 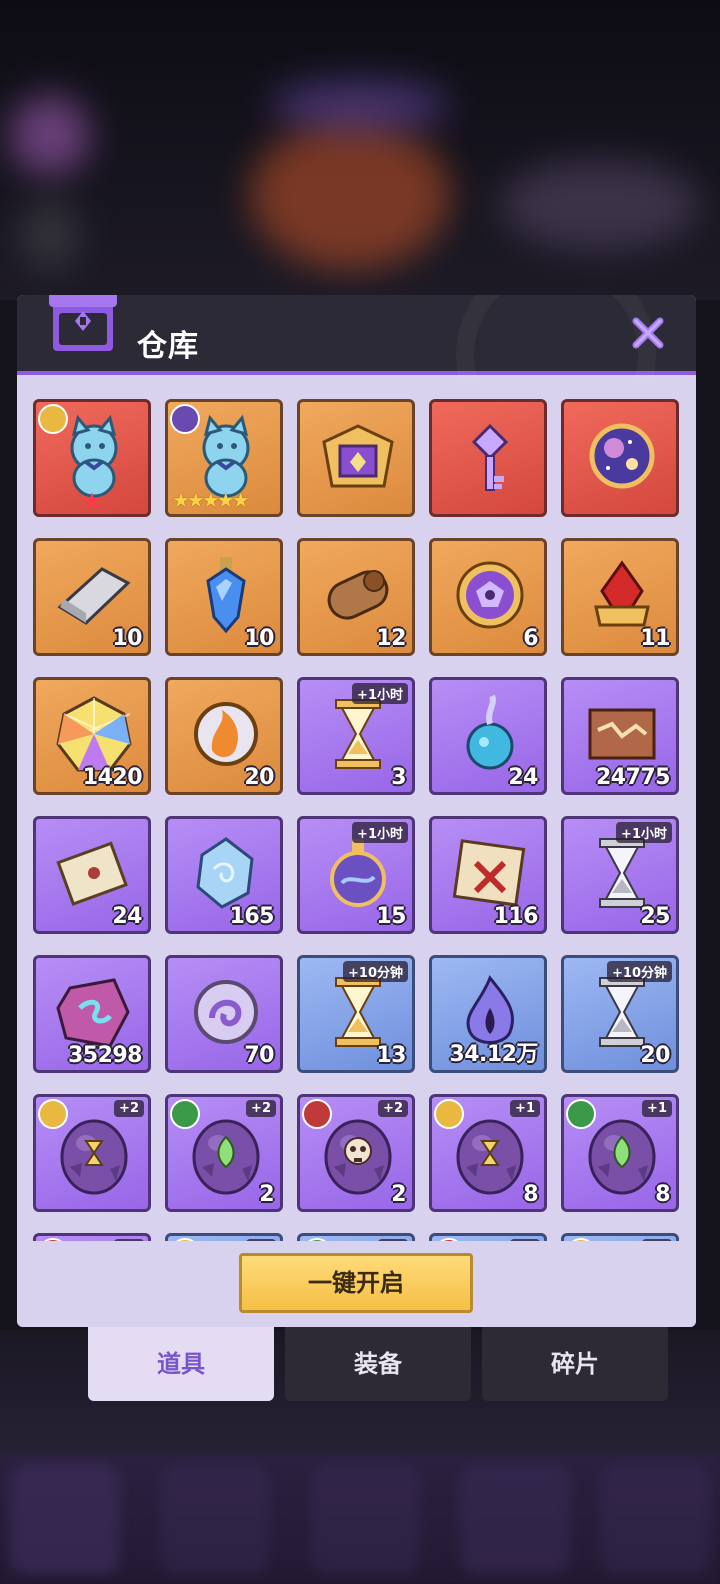 I want to click on inventory-item: 1420, so click(x=92, y=736).